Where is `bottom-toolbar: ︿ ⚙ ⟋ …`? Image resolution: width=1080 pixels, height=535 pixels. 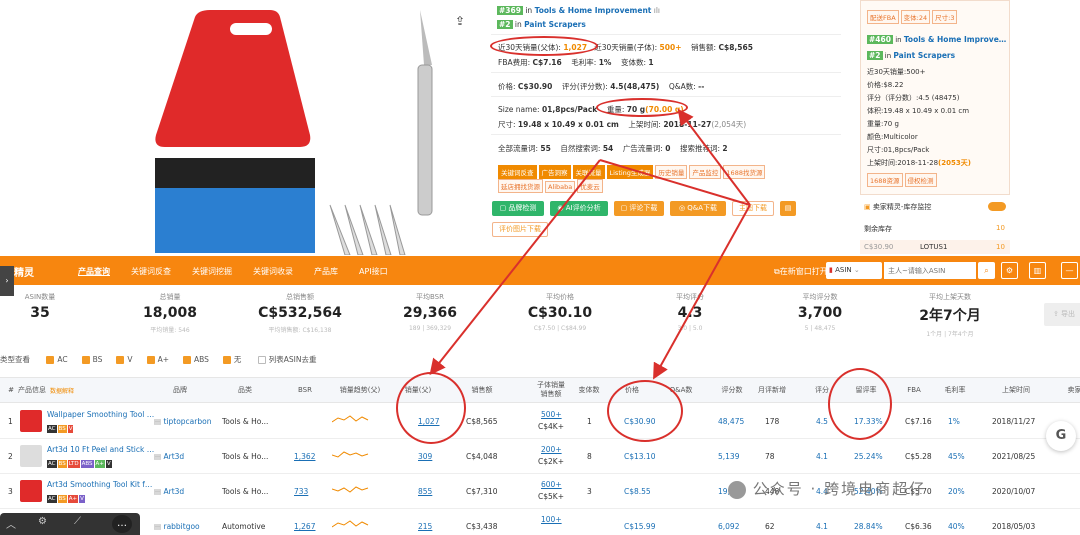
bottom-toolbar: ︿ ⚙ ⟋ … is located at coordinates (70, 524).